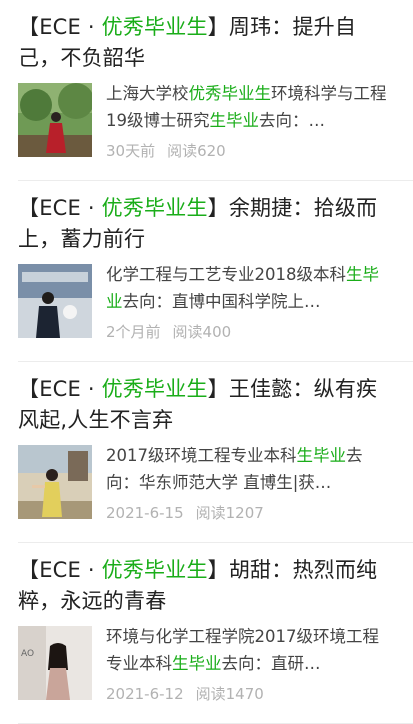  What do you see at coordinates (229, 694) in the screenshot?
I see `article-read-count: 阅读1470` at bounding box center [229, 694].